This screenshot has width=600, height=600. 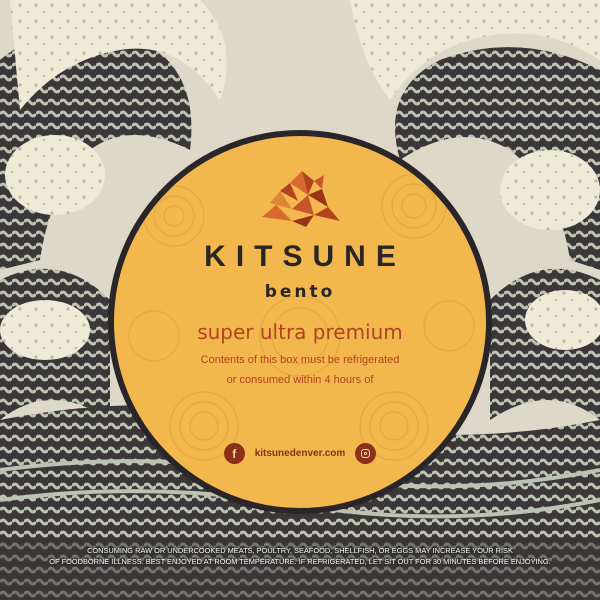 What do you see at coordinates (234, 453) in the screenshot?
I see `facebook-icon: f` at bounding box center [234, 453].